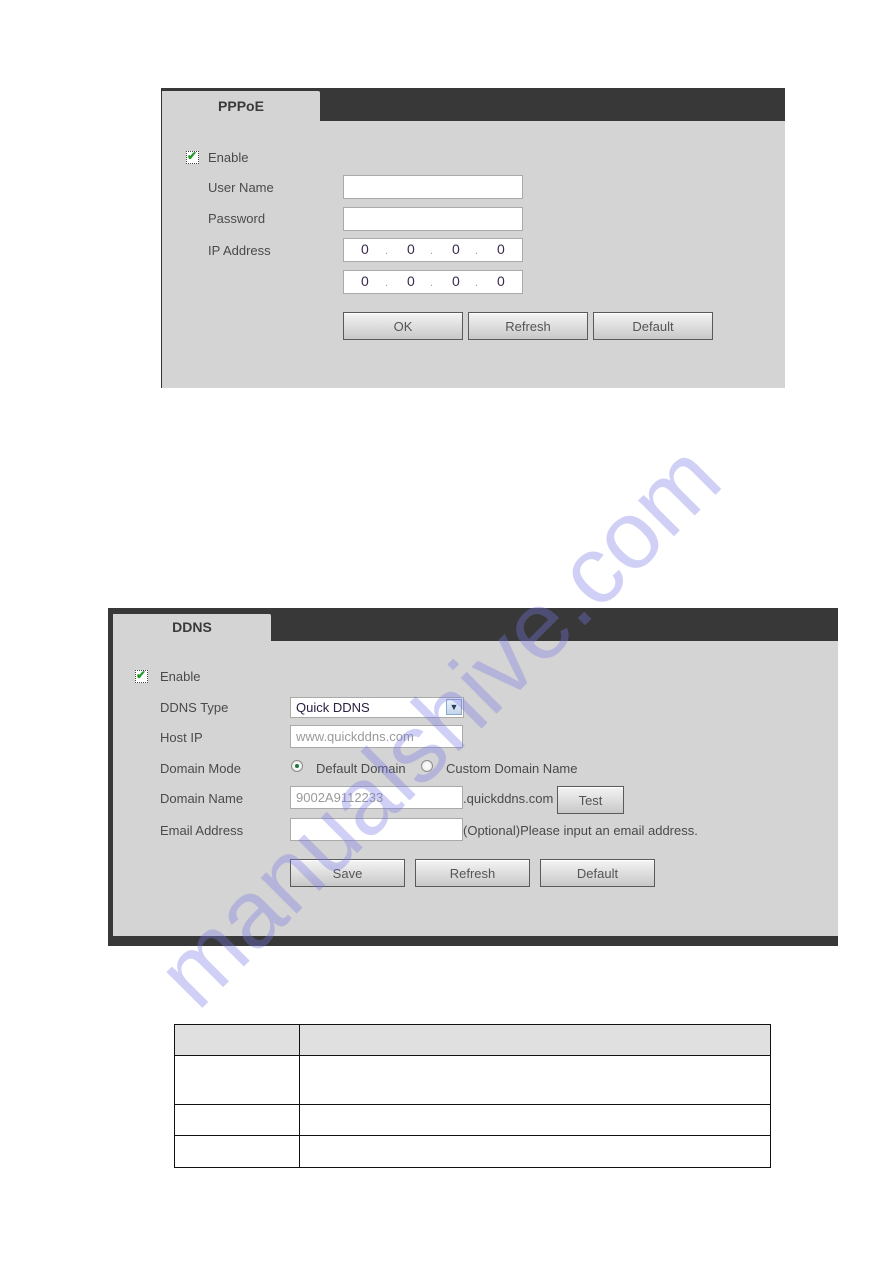 The height and width of the screenshot is (1263, 893). I want to click on save-button: Save, so click(347, 873).